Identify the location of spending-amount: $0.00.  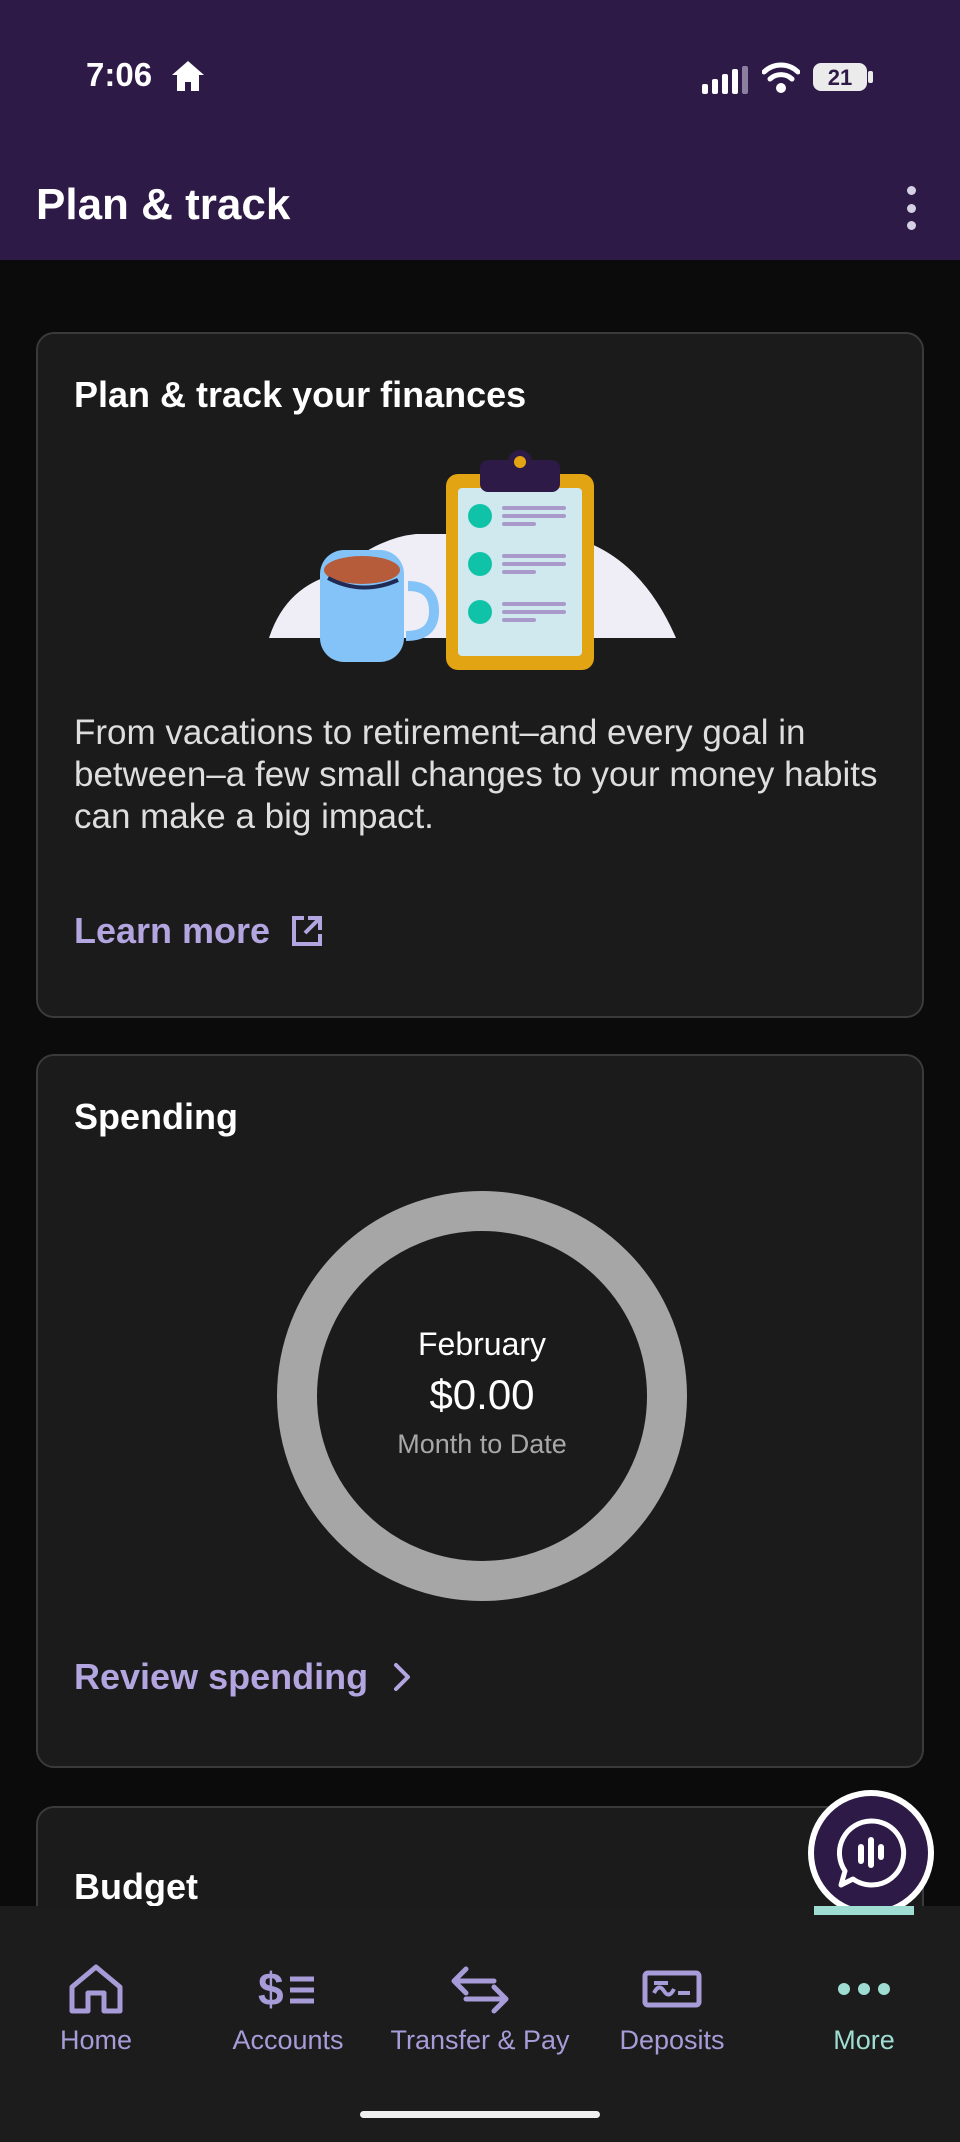
(482, 1394).